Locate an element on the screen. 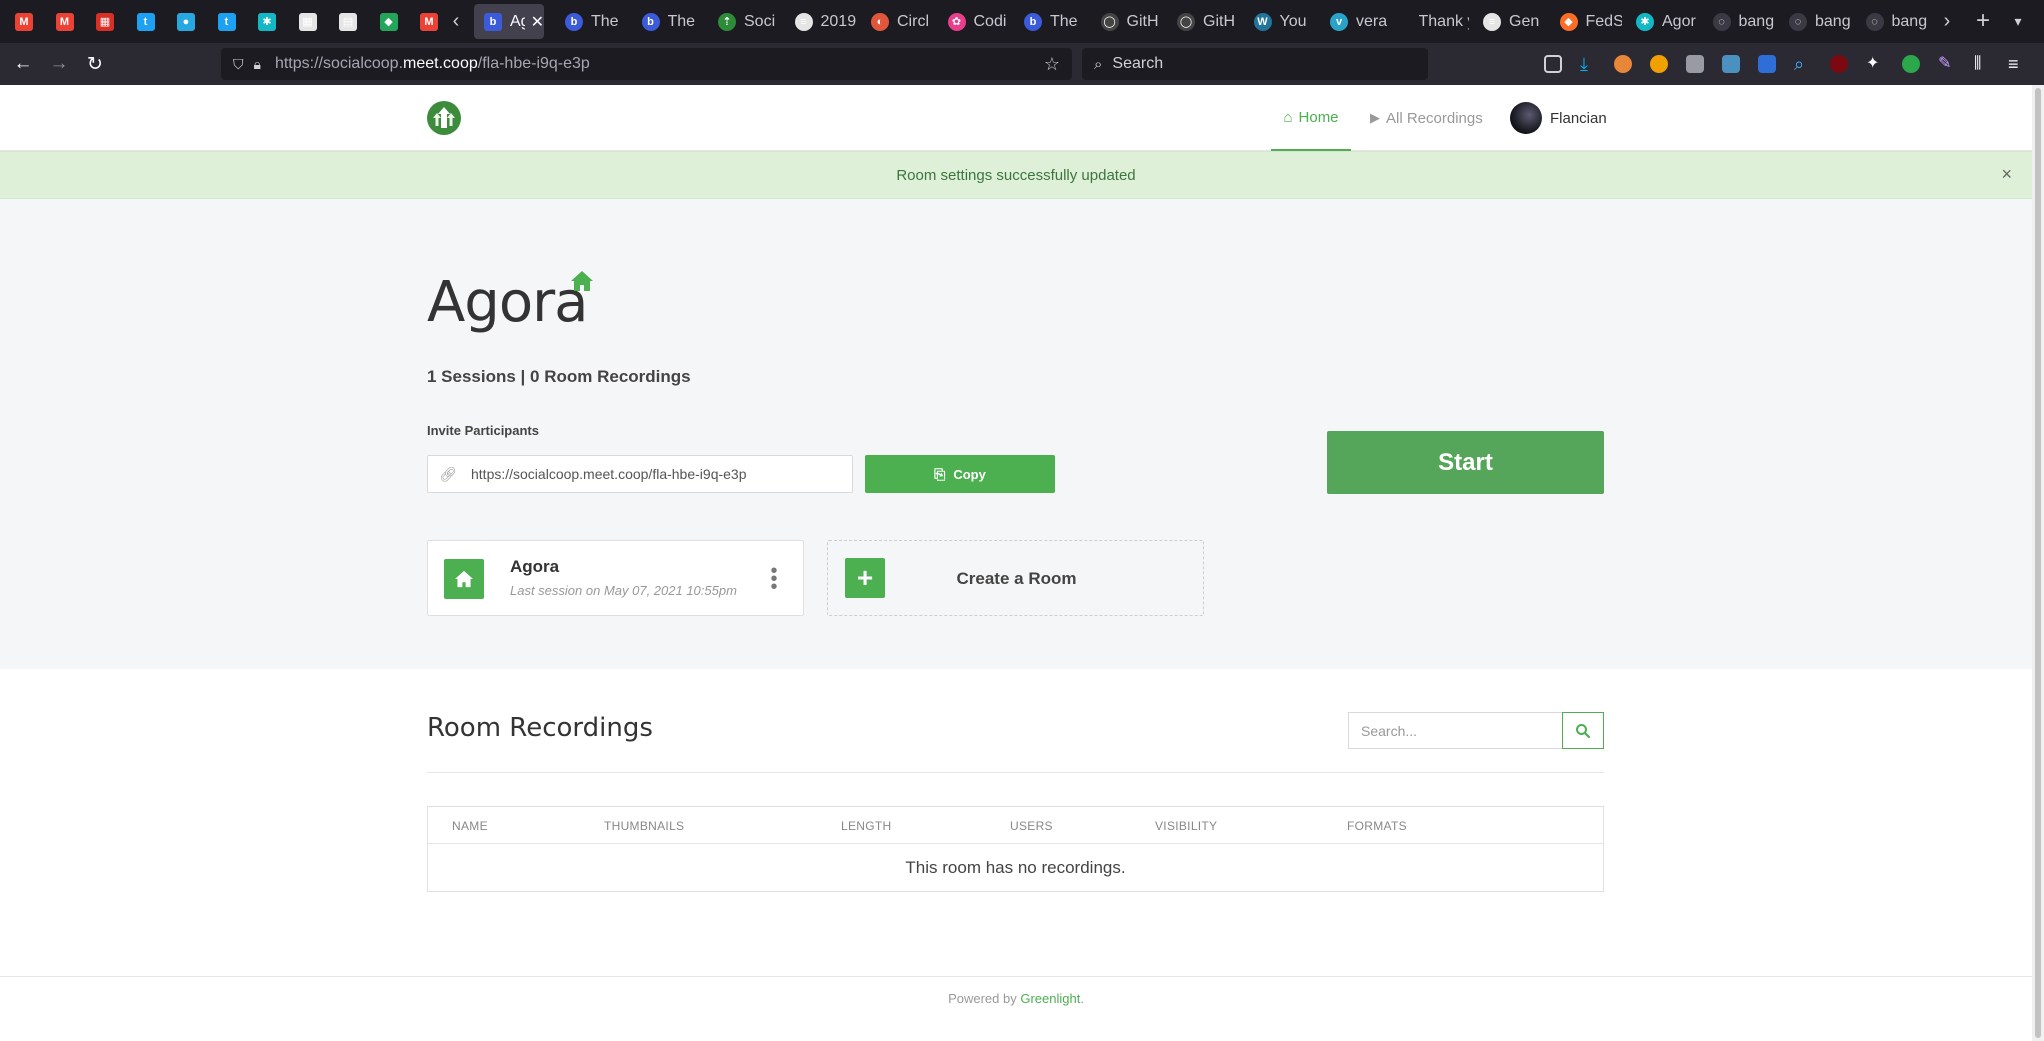 The image size is (2044, 1041). circle-icon: ◐ is located at coordinates (880, 21).